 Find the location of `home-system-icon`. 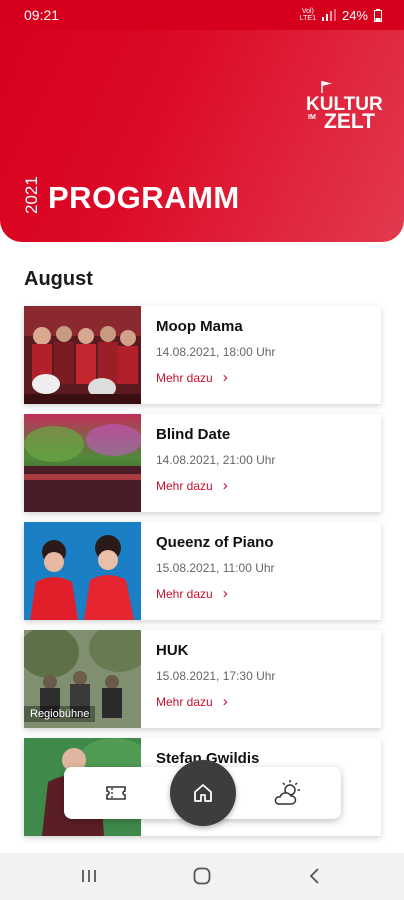

home-system-icon is located at coordinates (202, 876).